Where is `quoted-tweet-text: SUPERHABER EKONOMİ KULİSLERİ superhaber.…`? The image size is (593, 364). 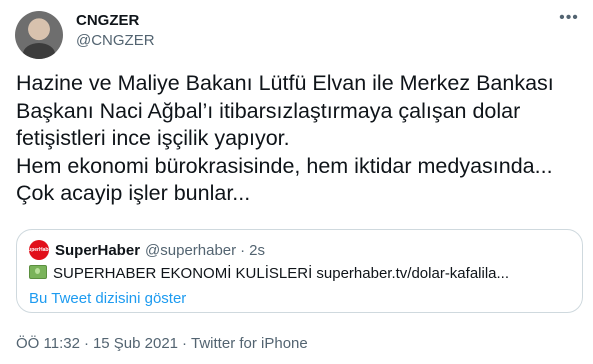 quoted-tweet-text: SUPERHABER EKONOMİ KULİSLERİ superhaber.… is located at coordinates (281, 273).